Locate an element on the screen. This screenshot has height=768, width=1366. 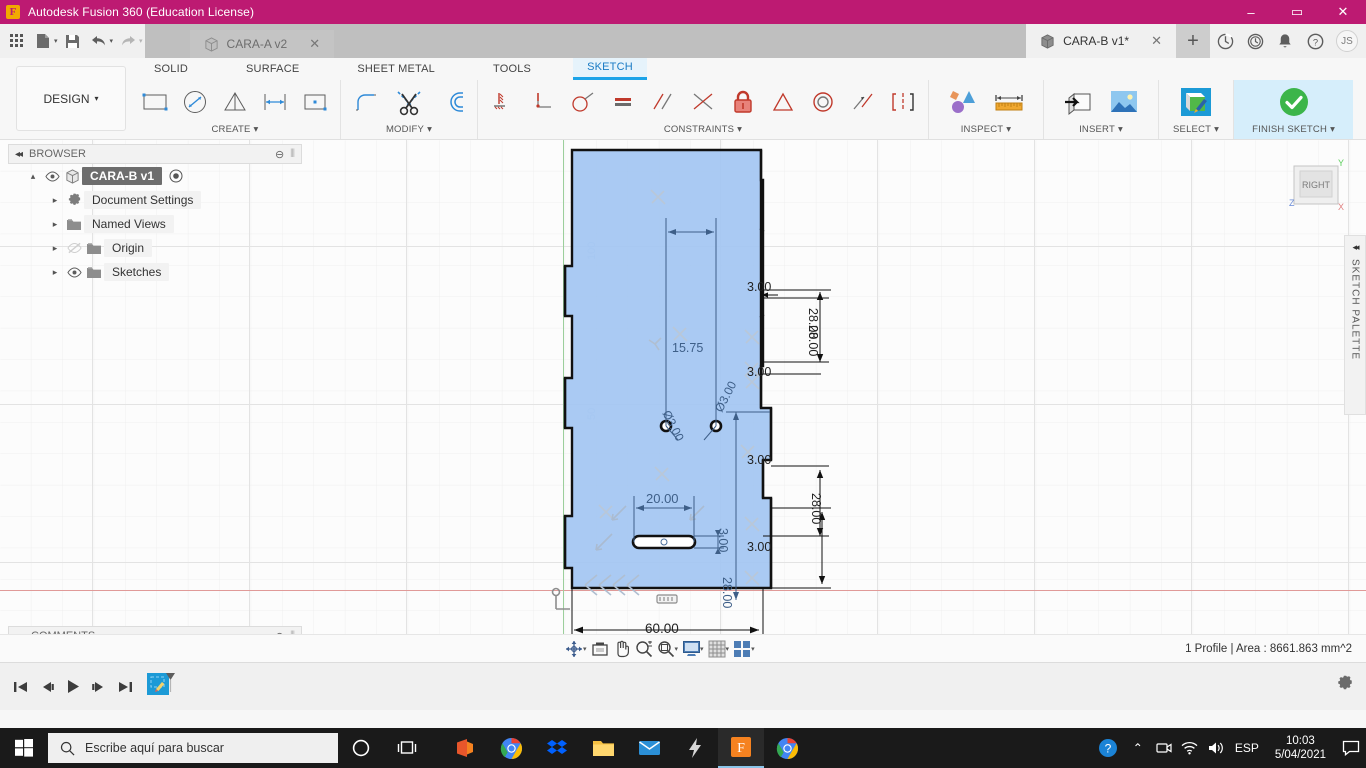
task-view-icon is located at coordinates (407, 748).